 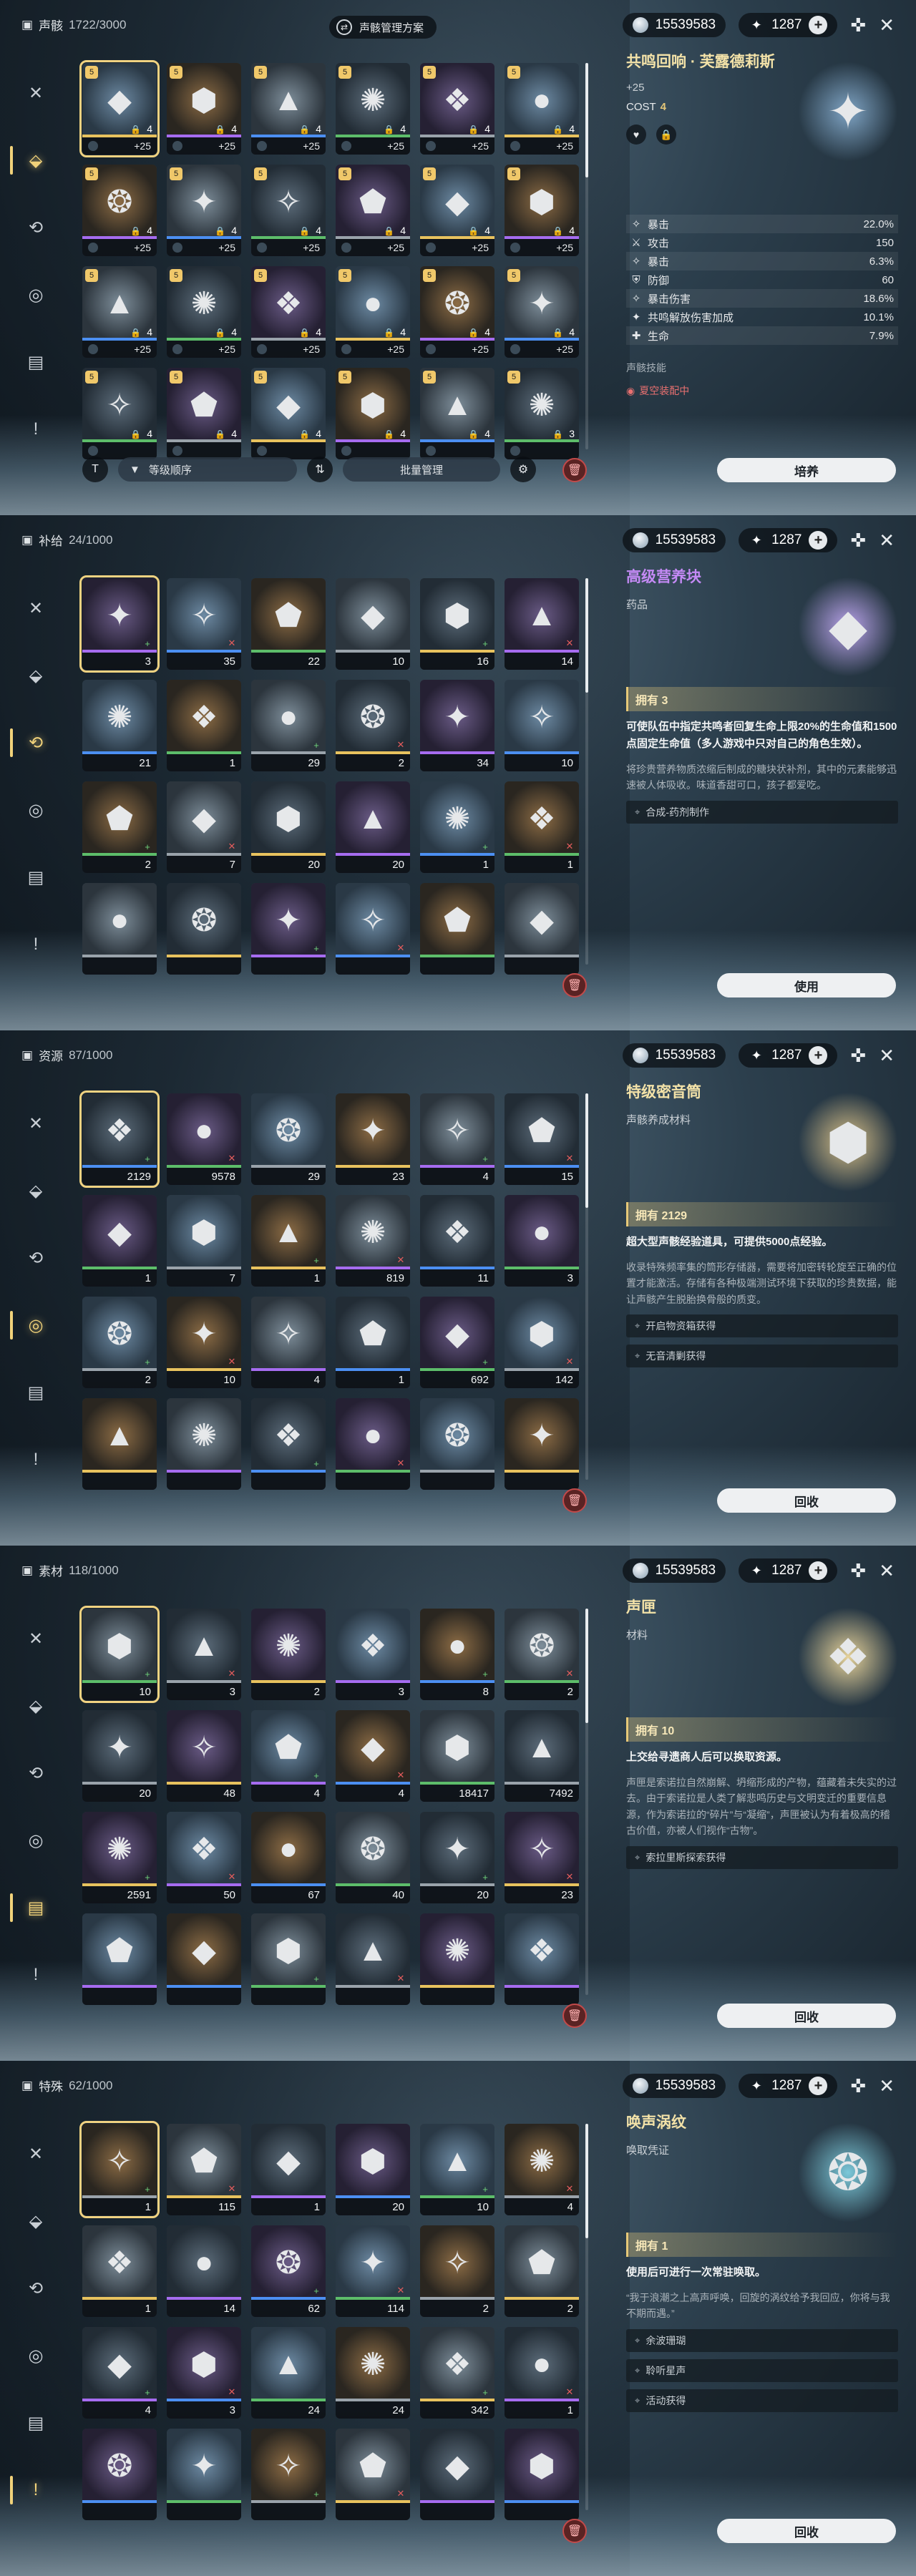 I want to click on item-slot: ❖ +2129, so click(x=119, y=1139).